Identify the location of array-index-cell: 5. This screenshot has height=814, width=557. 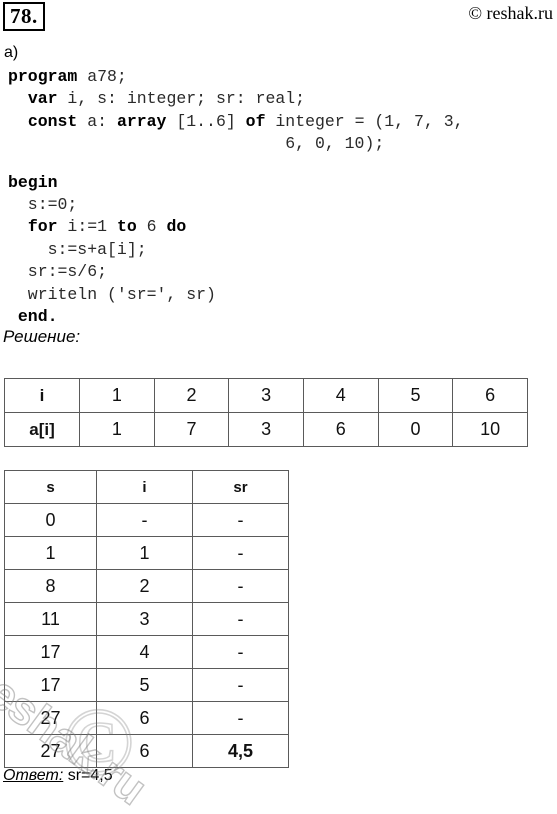
(415, 395).